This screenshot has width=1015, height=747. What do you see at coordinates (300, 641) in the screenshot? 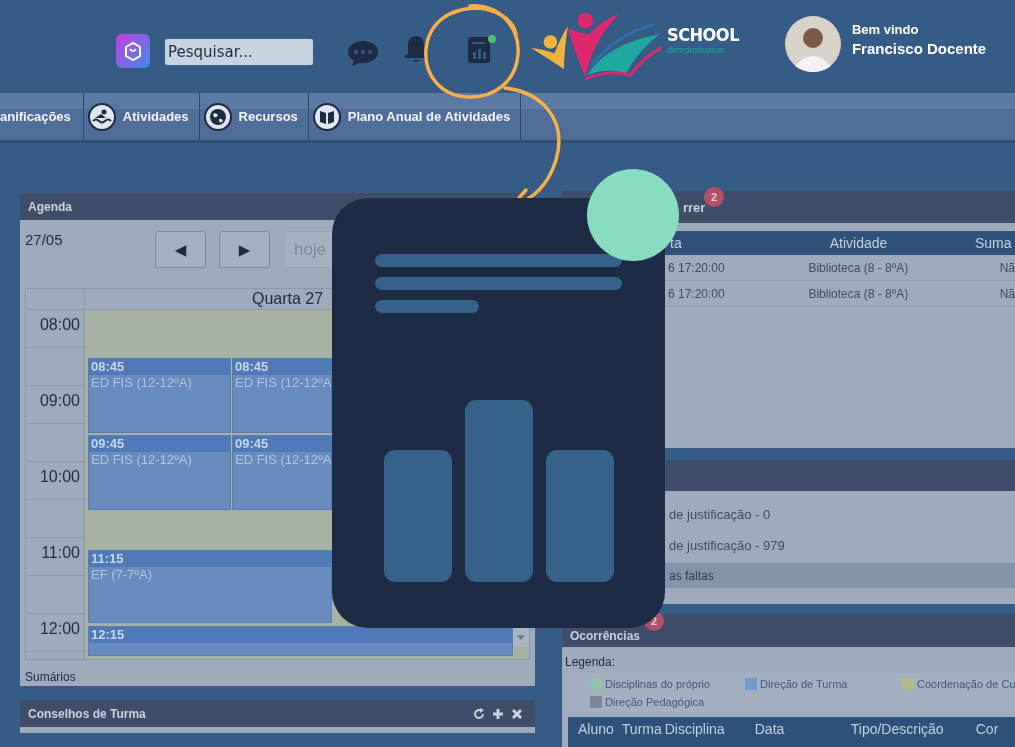
I see `calendar-event: 12:15` at bounding box center [300, 641].